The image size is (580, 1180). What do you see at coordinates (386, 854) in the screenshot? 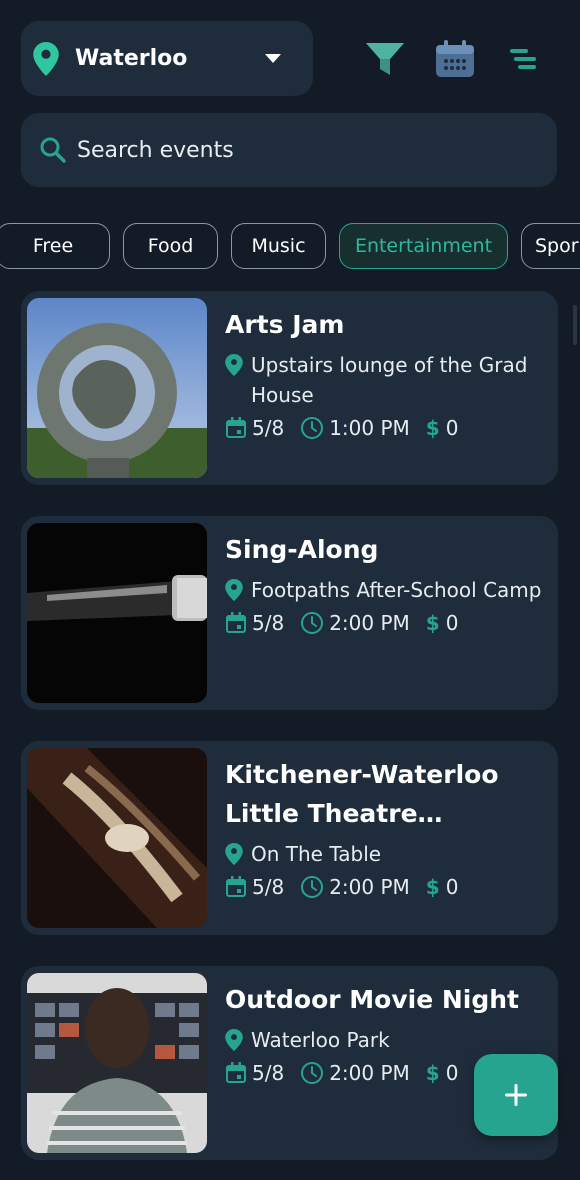
I see `event-venue: On The Table` at bounding box center [386, 854].